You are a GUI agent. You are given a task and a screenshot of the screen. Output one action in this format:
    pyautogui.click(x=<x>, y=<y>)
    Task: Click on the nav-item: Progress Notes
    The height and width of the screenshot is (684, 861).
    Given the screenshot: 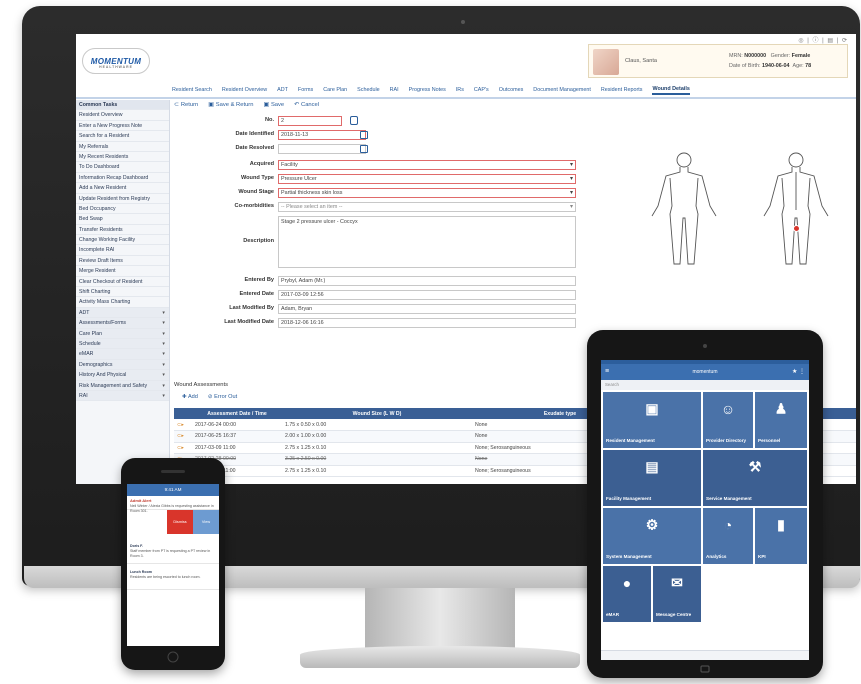 What is the action you would take?
    pyautogui.click(x=427, y=90)
    